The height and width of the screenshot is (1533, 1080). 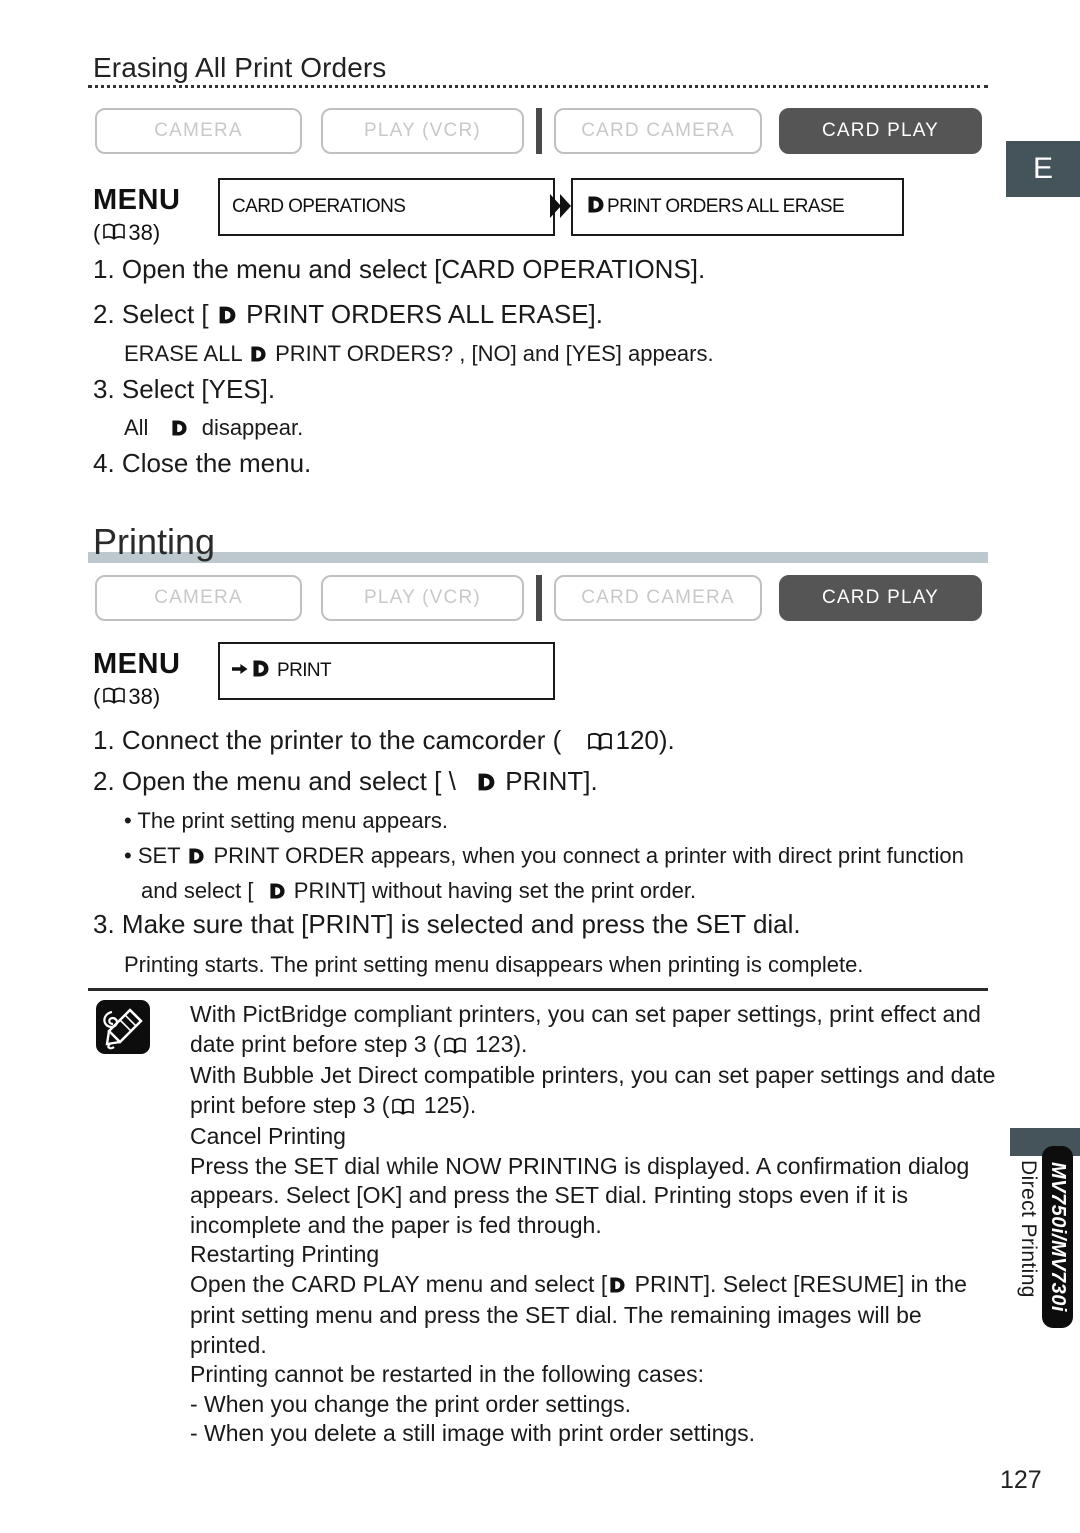 I want to click on note-line: incomplete and the paper is fed through., so click(x=396, y=1224).